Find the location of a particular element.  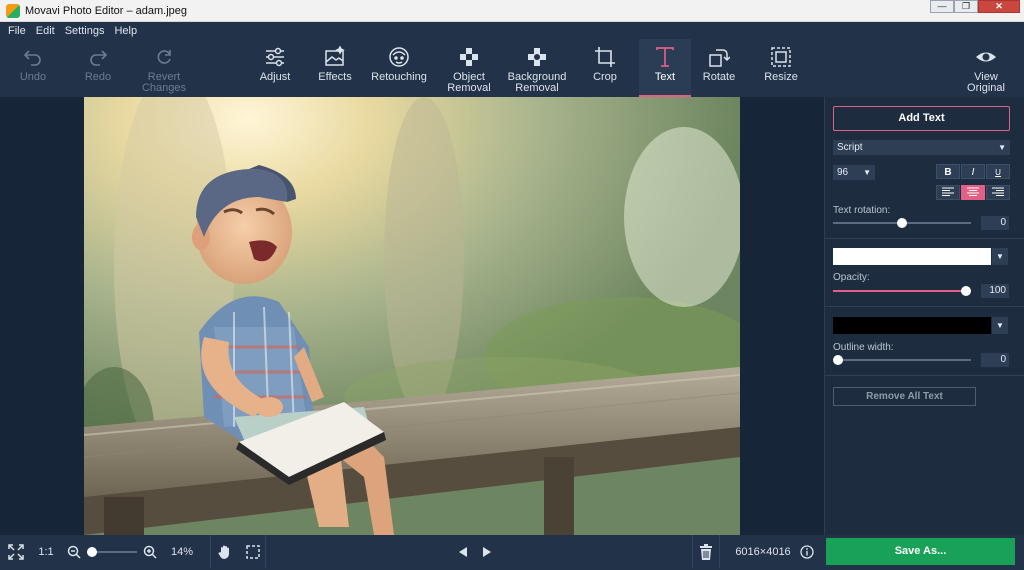

triangle-left-icon is located at coordinates (463, 551).